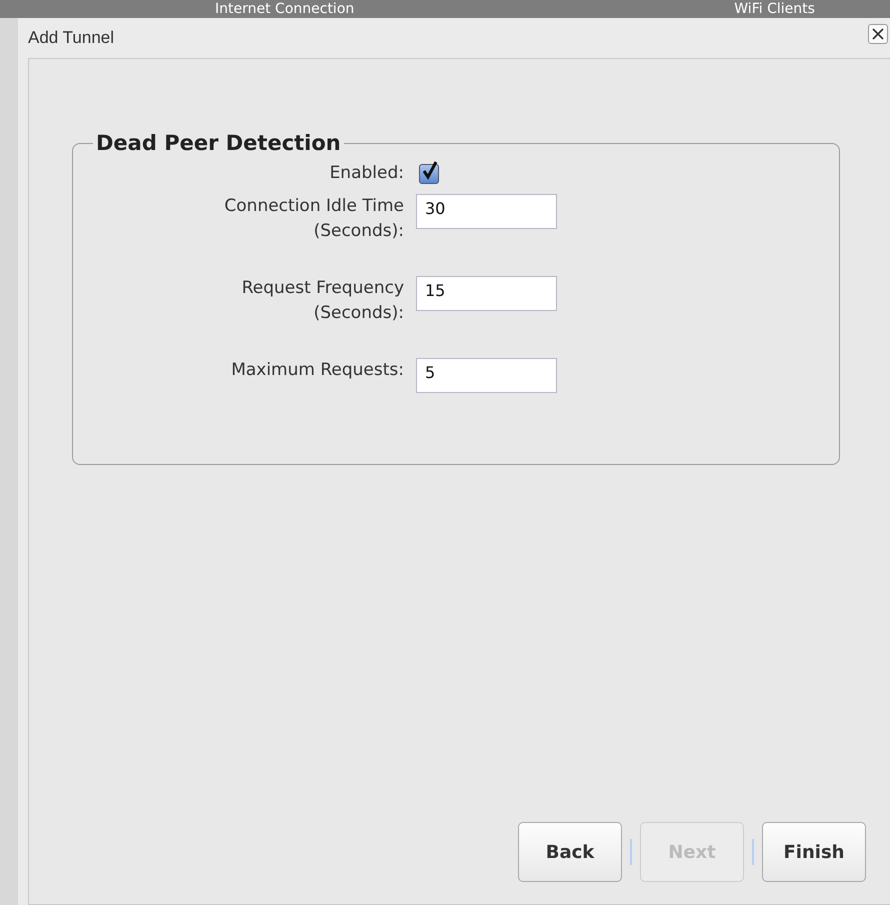  What do you see at coordinates (486, 293) in the screenshot?
I see `text-field: 15` at bounding box center [486, 293].